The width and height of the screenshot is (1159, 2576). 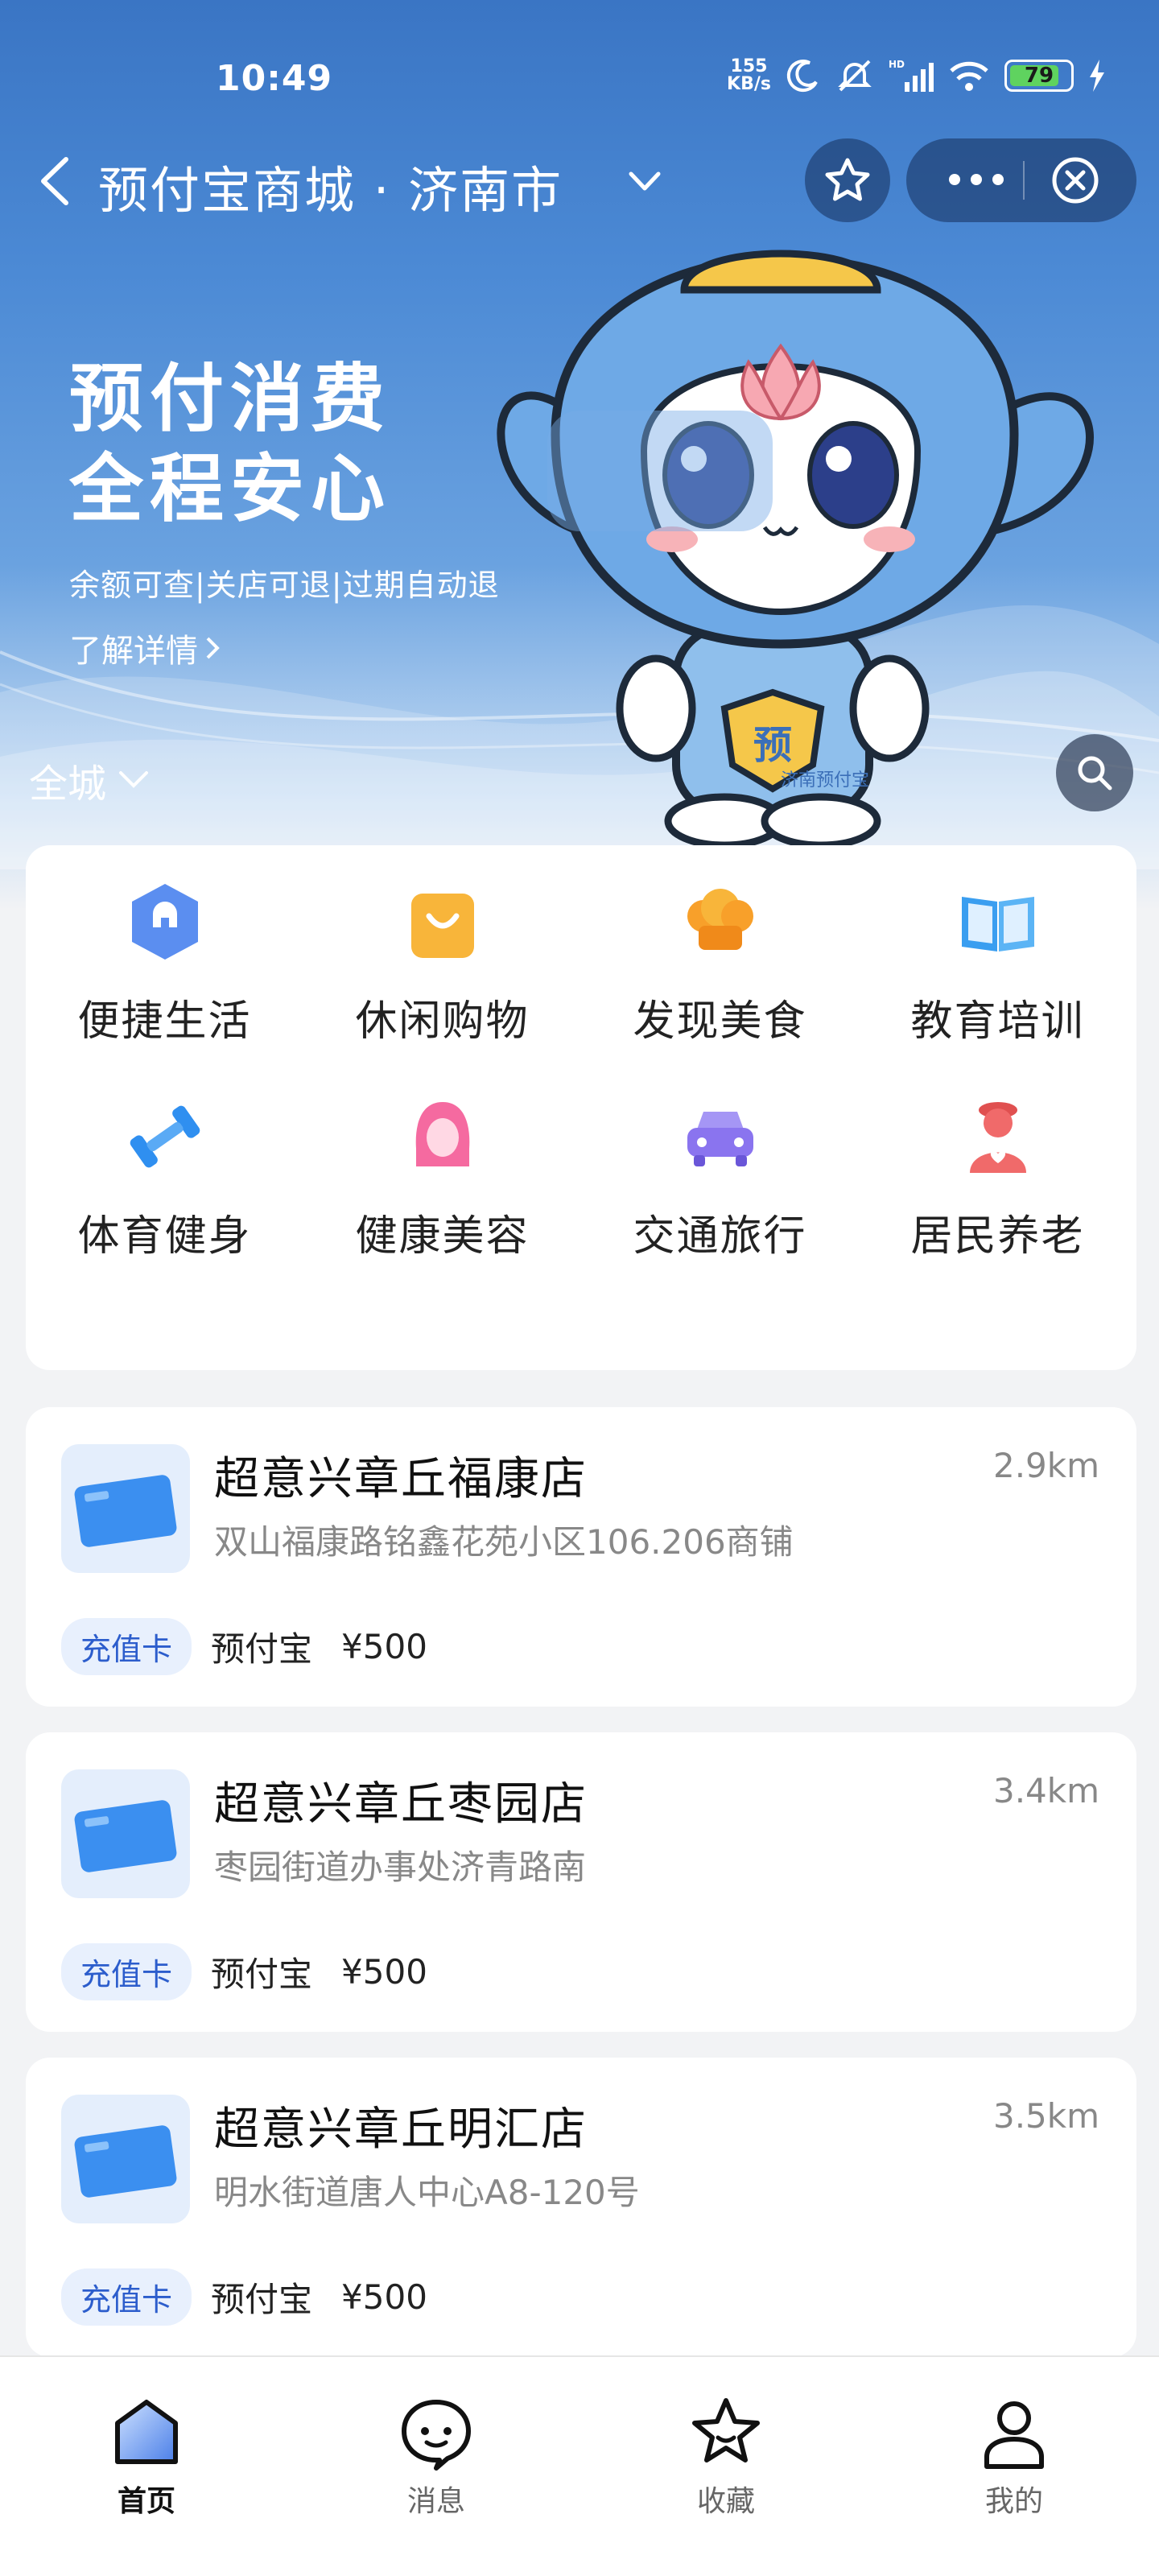 I want to click on tab-label: 消息, so click(x=435, y=2501).